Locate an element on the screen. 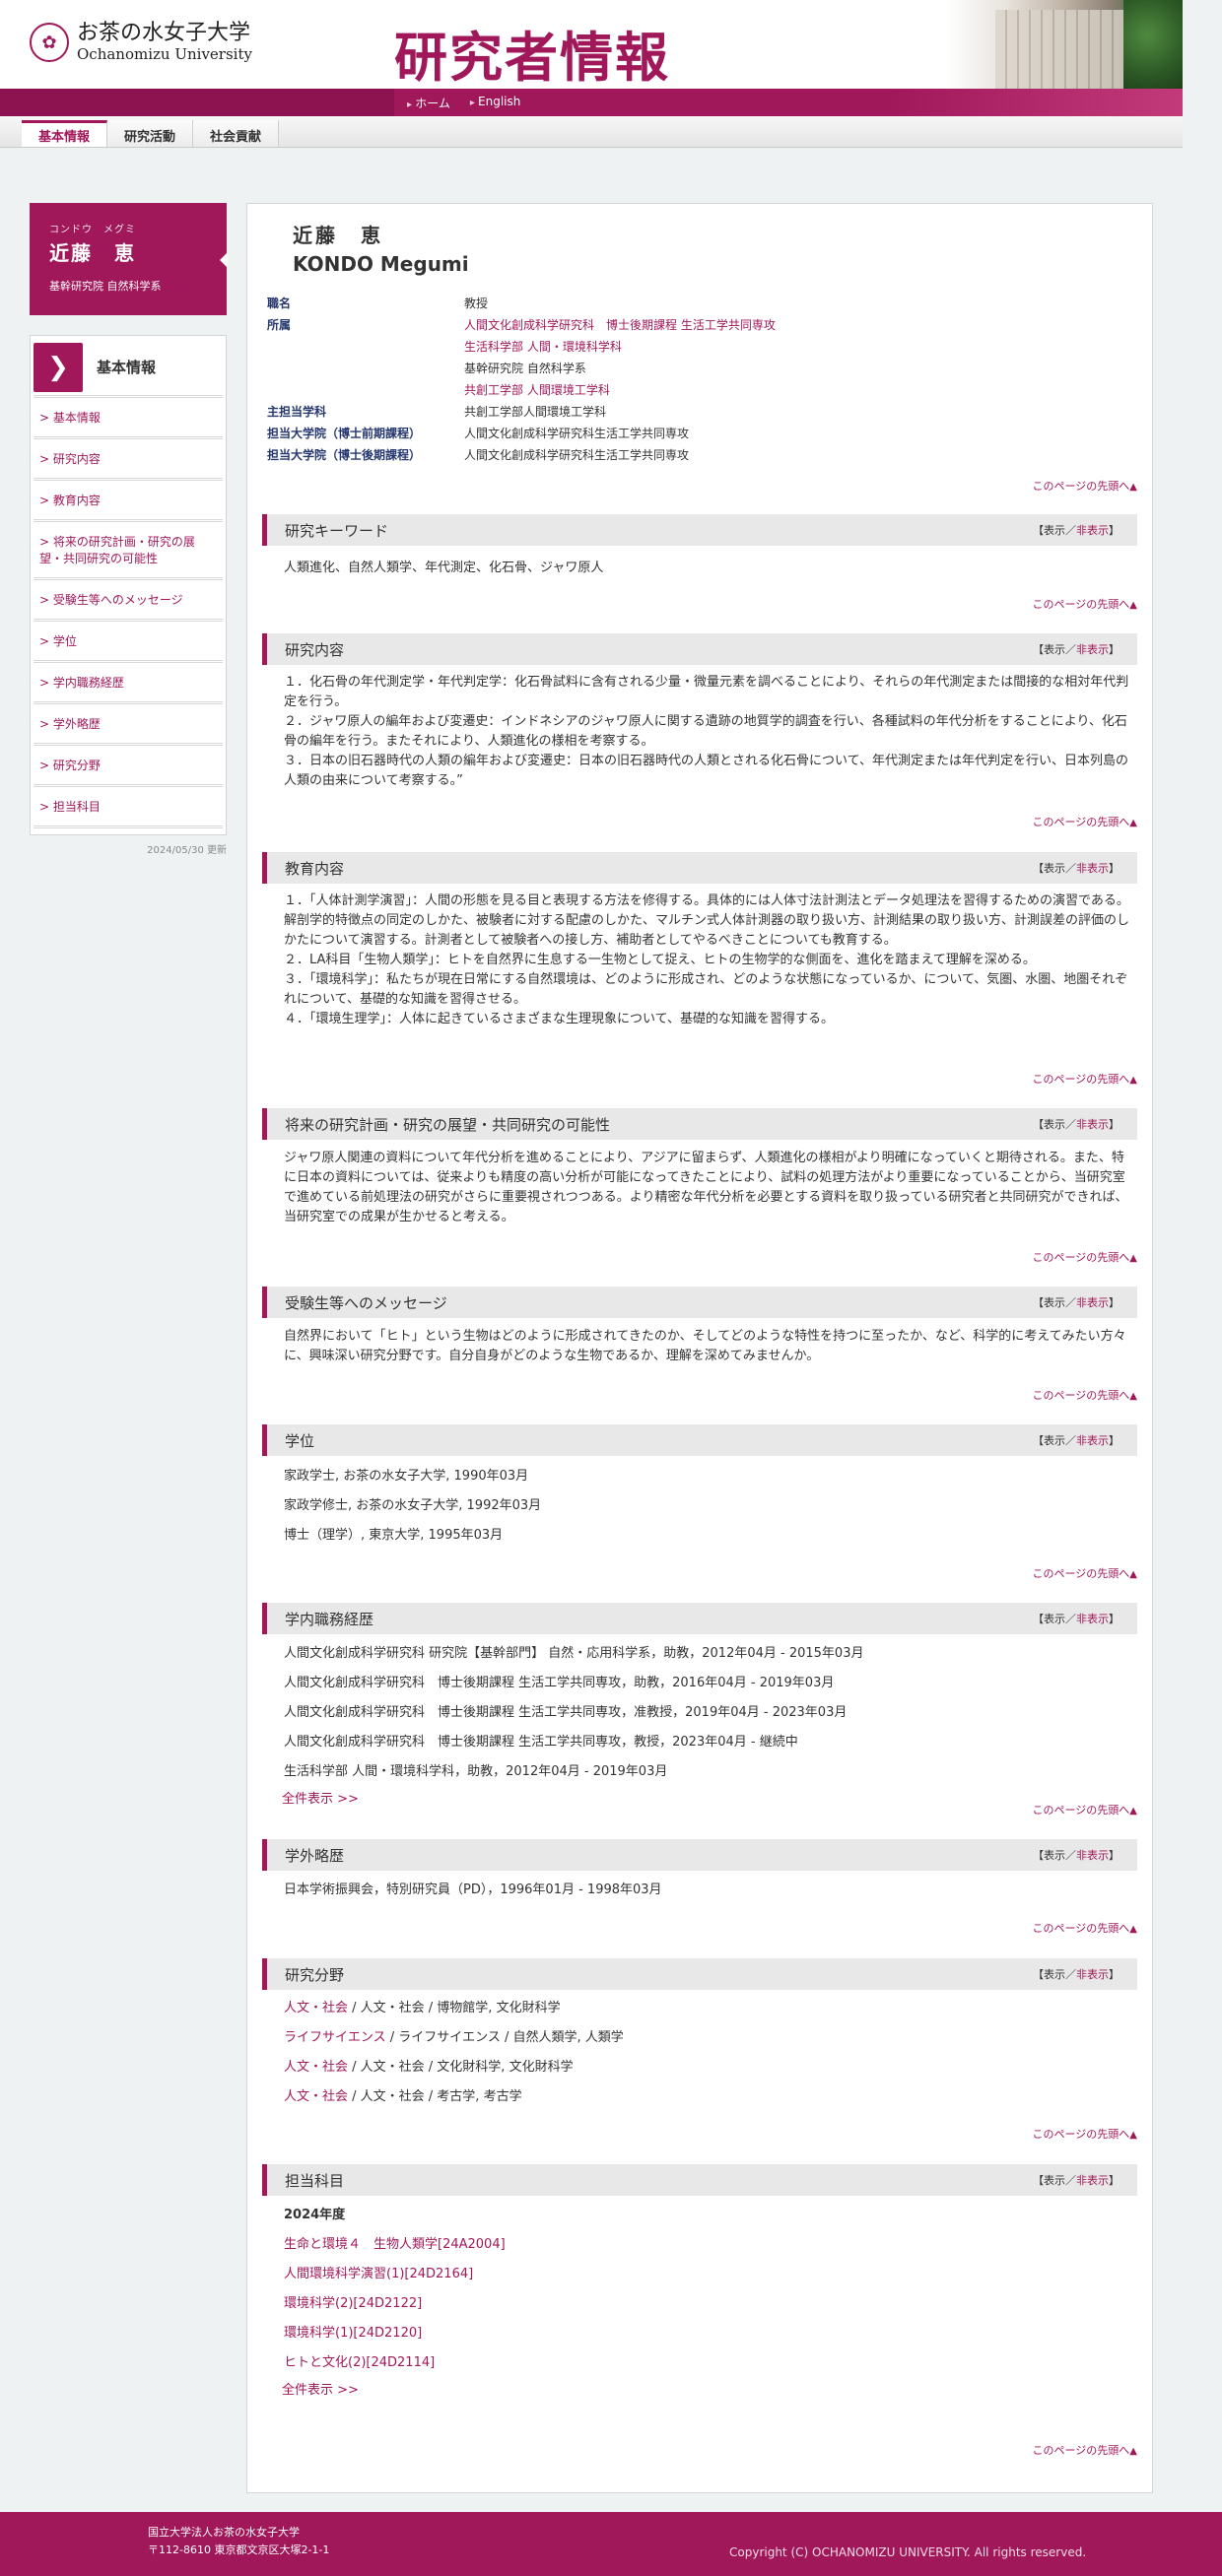  sidebar-item-career-internal: 学内職務経歴 is located at coordinates (128, 684).